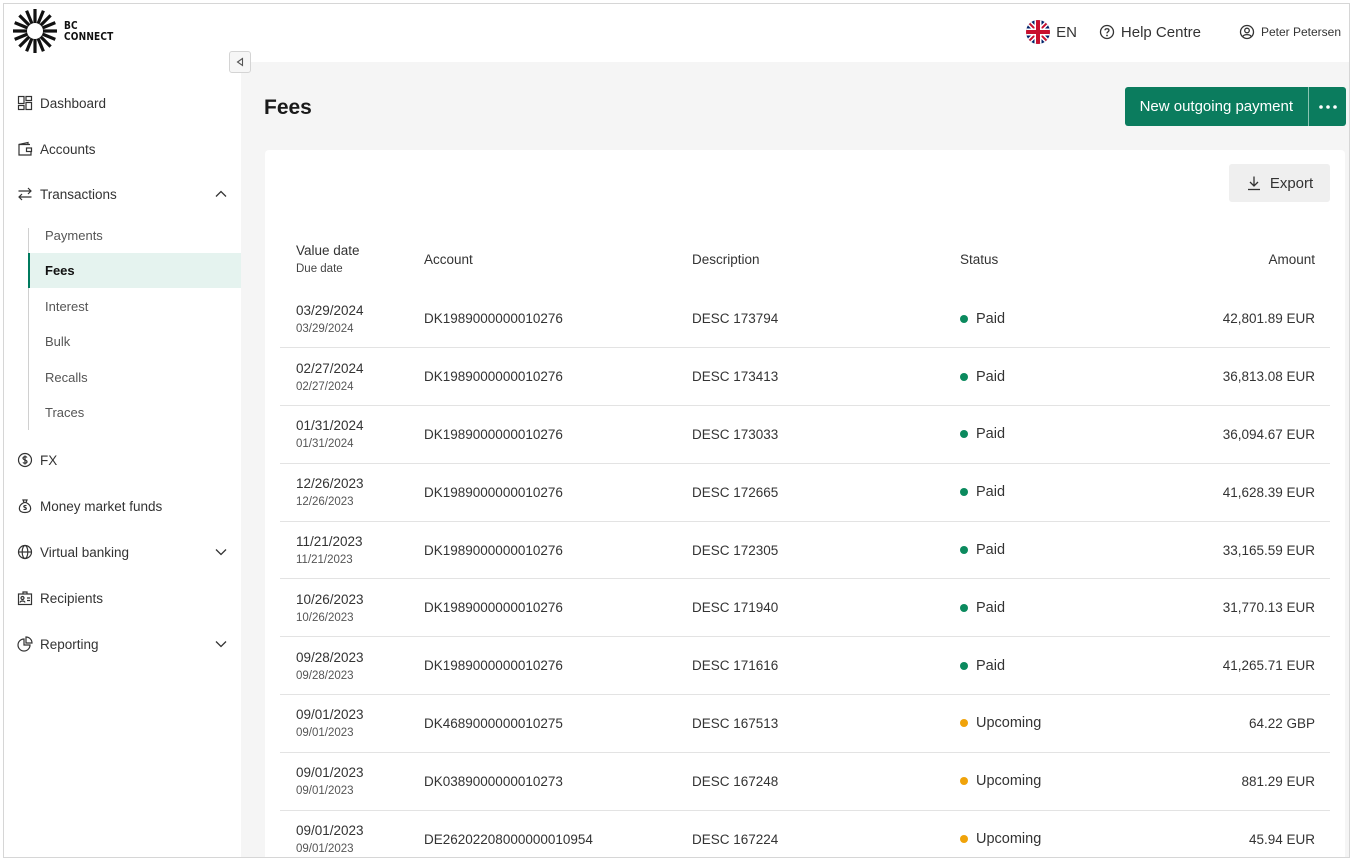 The image size is (1353, 861). Describe the element at coordinates (330, 426) in the screenshot. I see `value-date: 01/31/2024` at that location.